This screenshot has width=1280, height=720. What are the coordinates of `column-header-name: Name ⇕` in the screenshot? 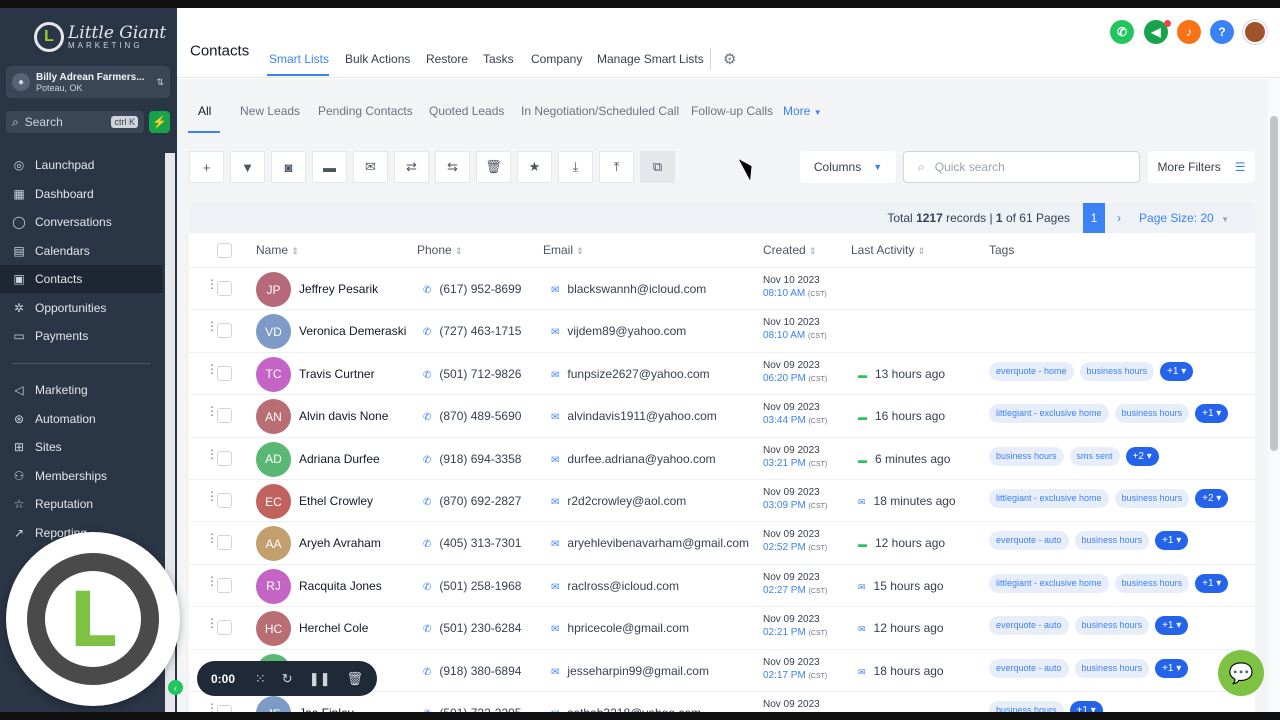 It's located at (277, 250).